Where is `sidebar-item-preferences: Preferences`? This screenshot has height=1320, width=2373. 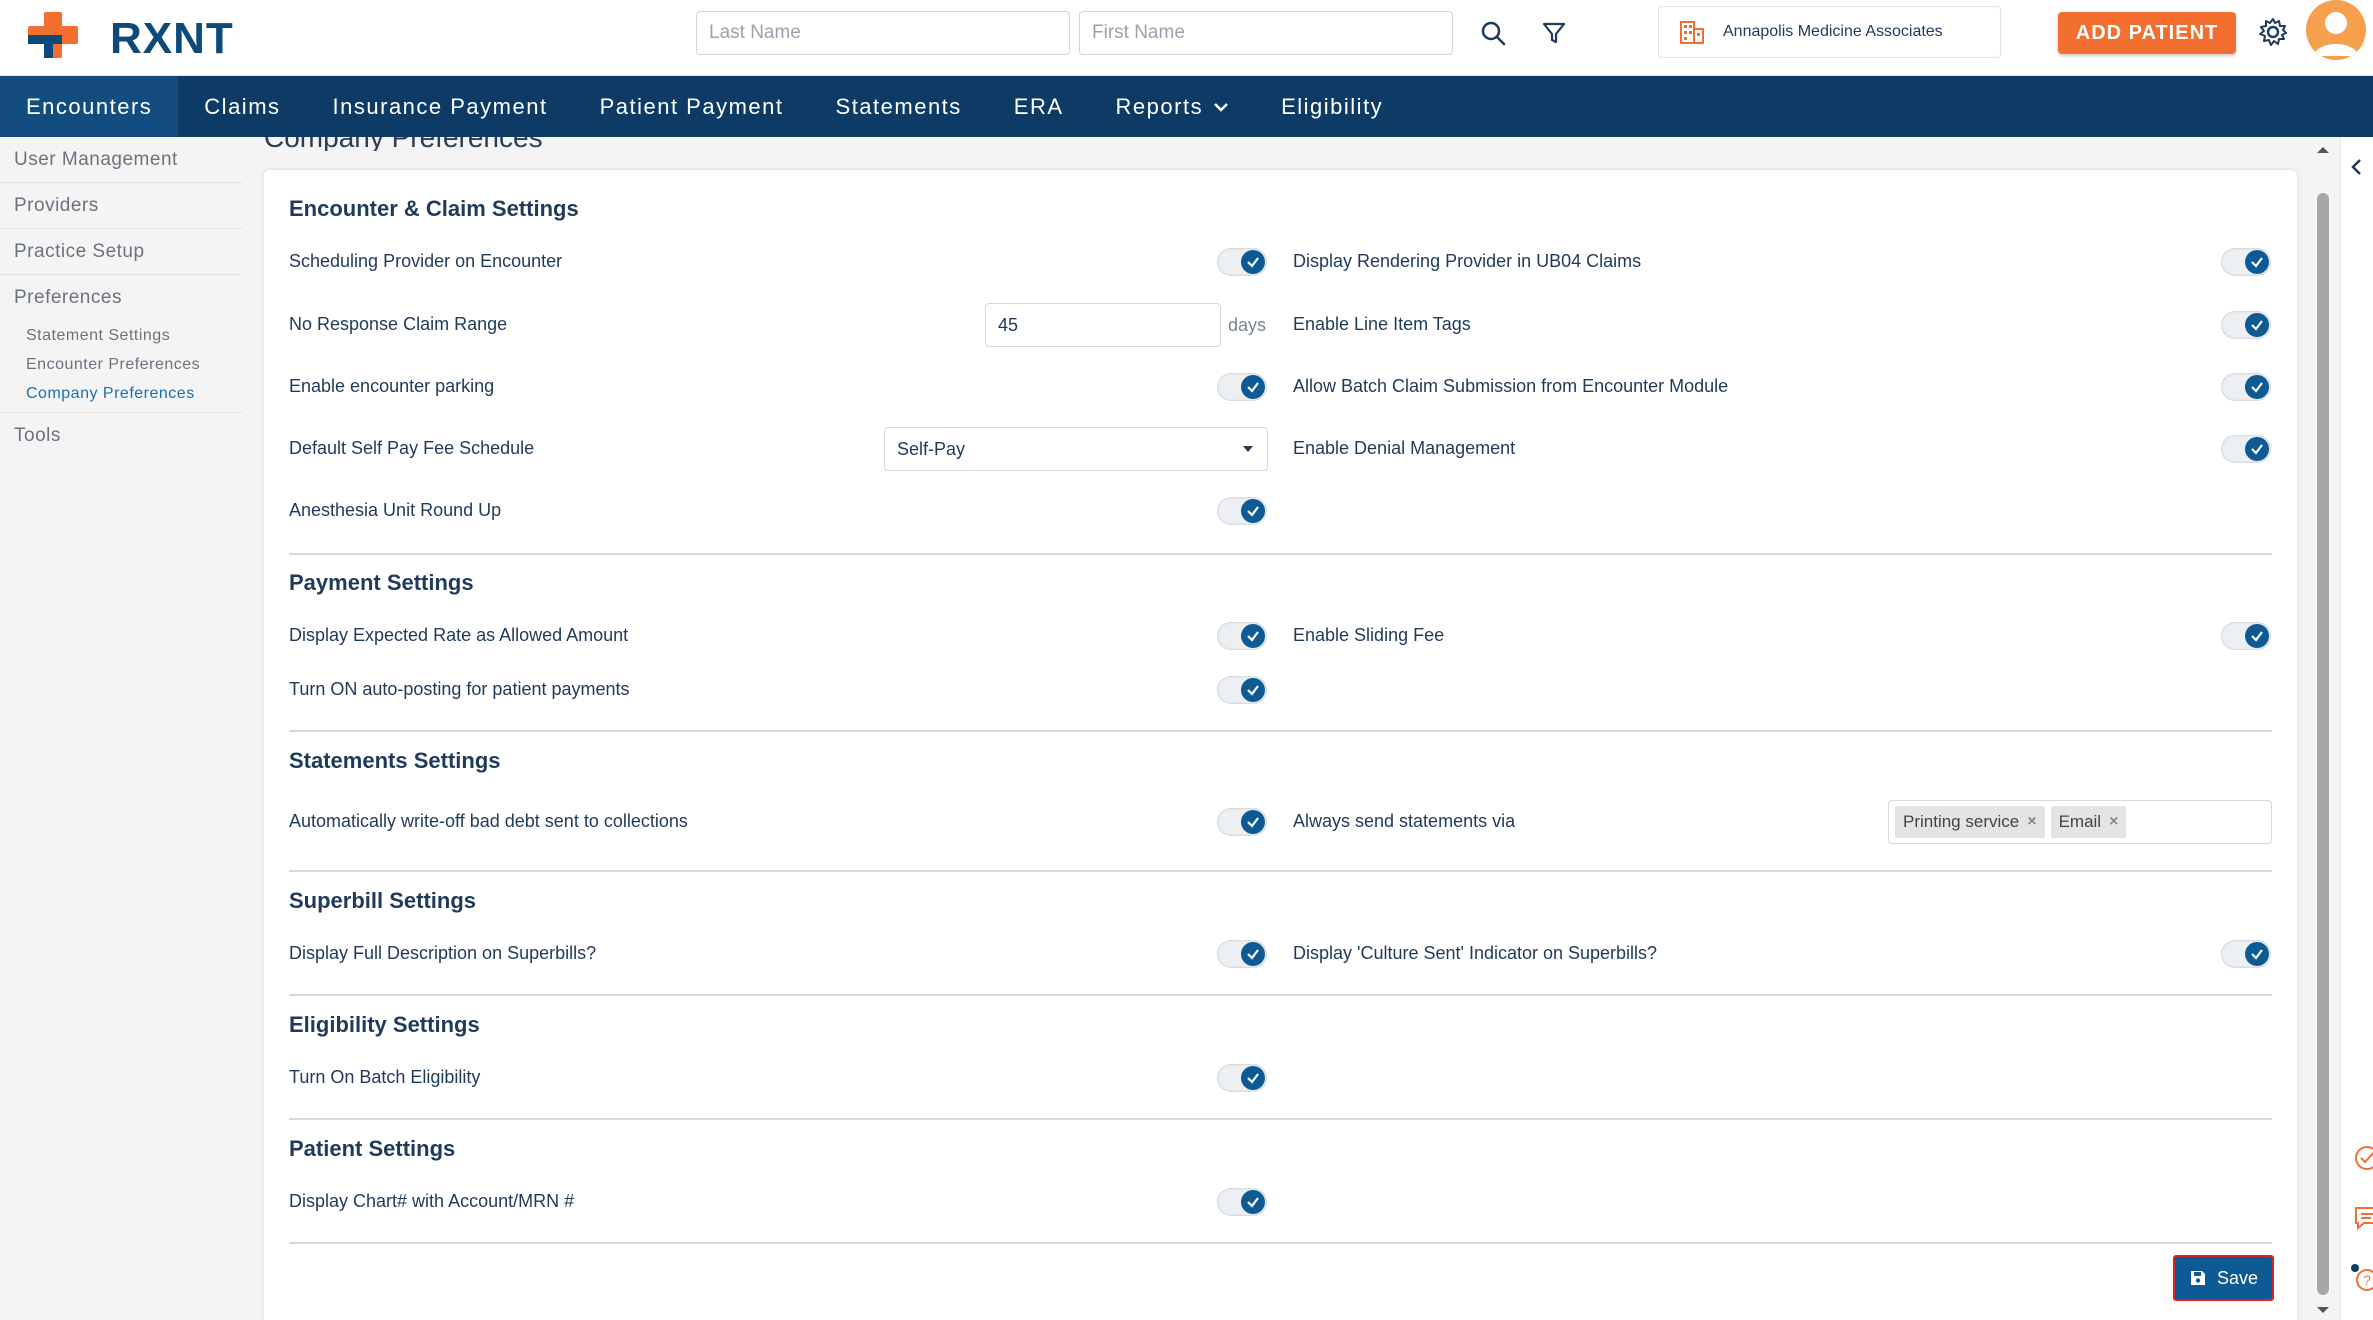
sidebar-item-preferences: Preferences is located at coordinates (121, 298).